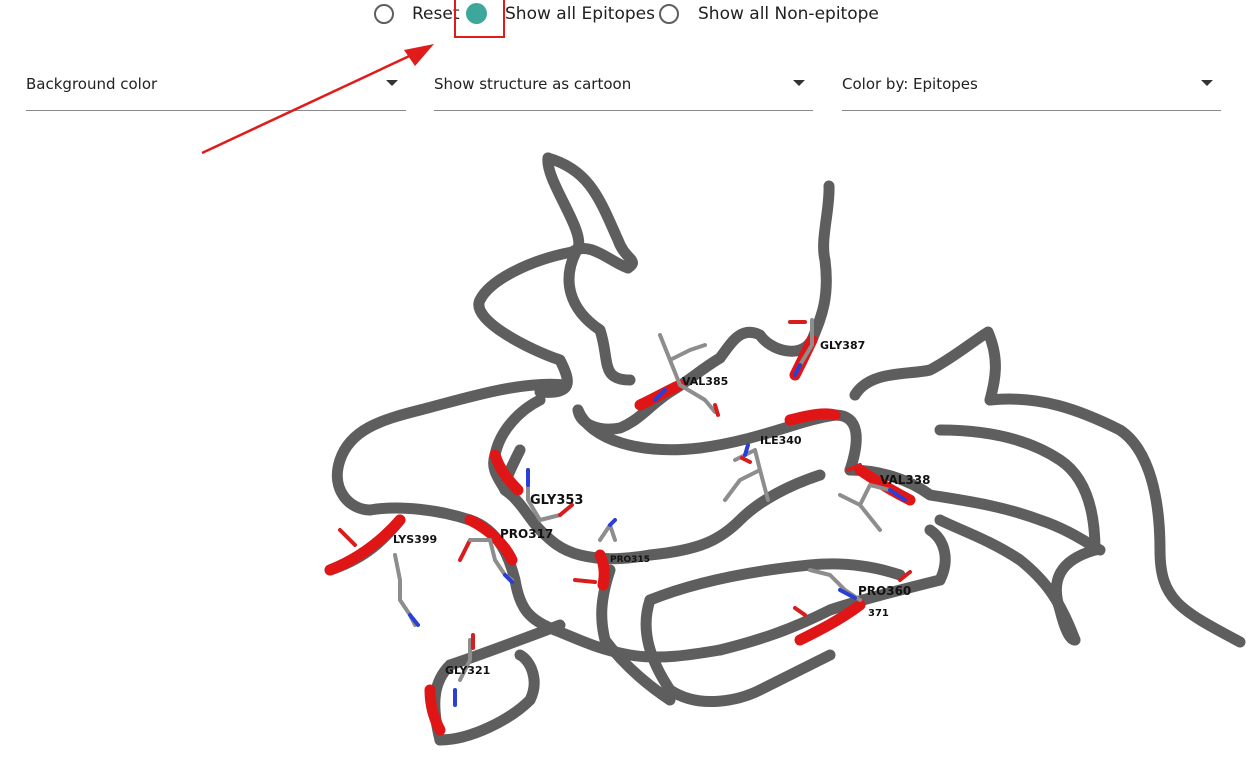 The height and width of the screenshot is (769, 1246). I want to click on residue-label-pro360: PRO360, so click(884, 591).